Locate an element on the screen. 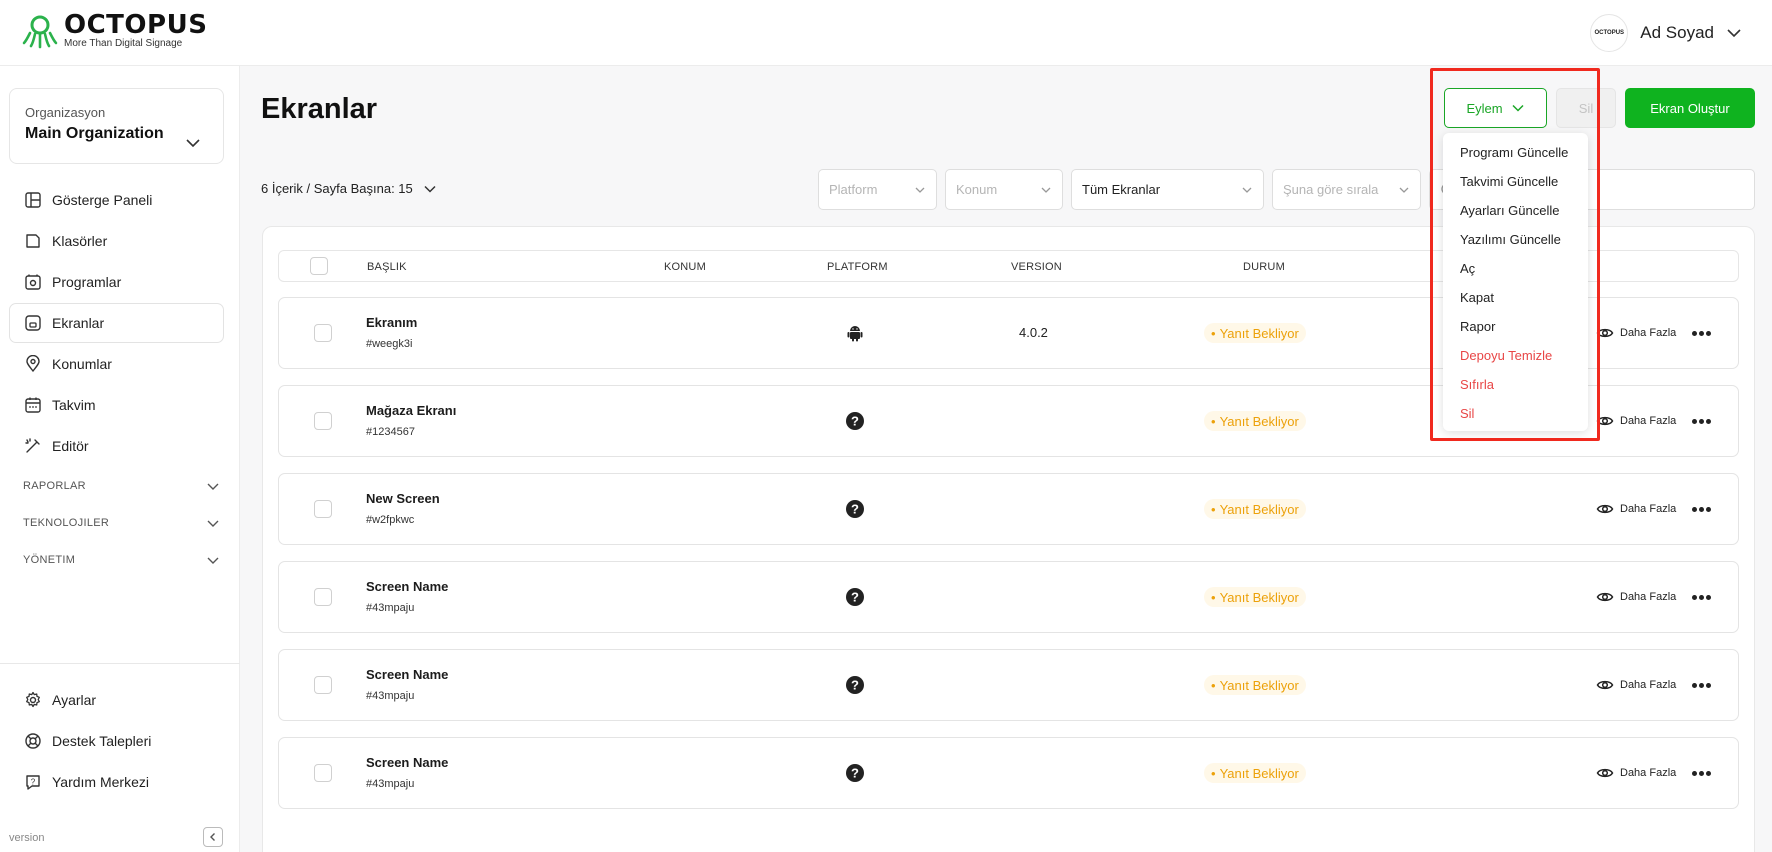 This screenshot has width=1772, height=852. sidebar-collapse-button is located at coordinates (213, 837).